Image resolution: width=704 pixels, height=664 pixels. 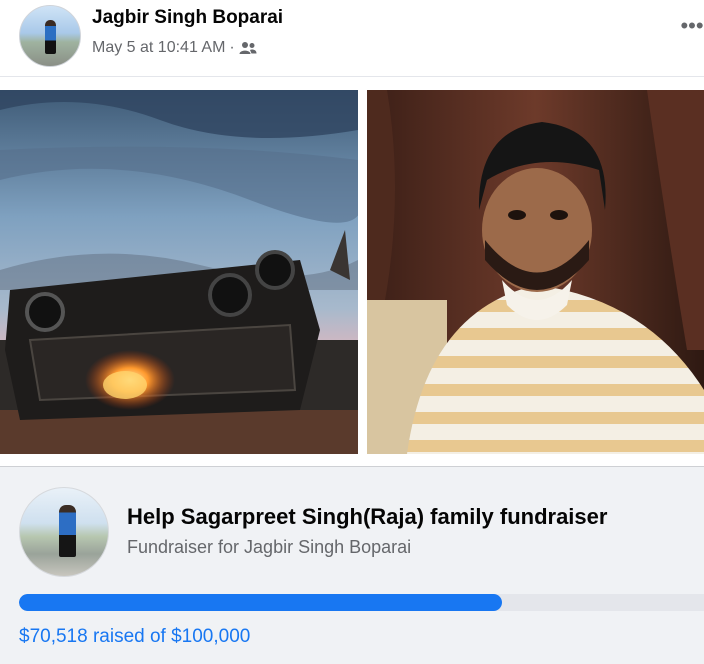 I want to click on author-name: Jagbir Singh Boparai, so click(x=187, y=18).